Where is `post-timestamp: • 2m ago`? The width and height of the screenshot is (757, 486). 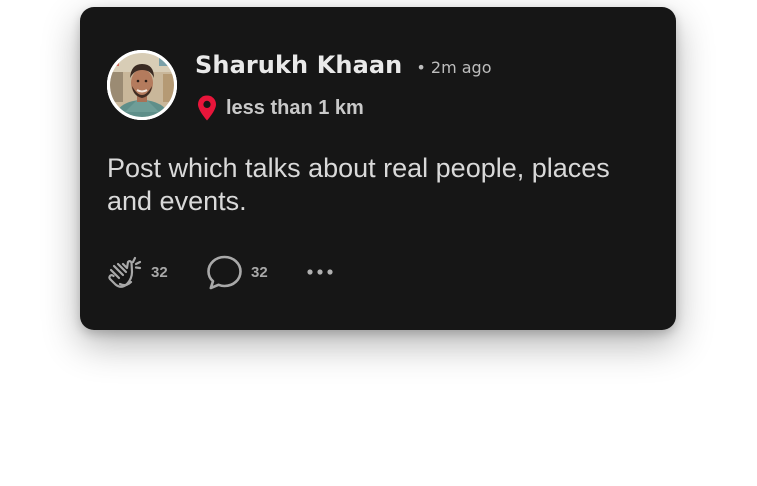
post-timestamp: • 2m ago is located at coordinates (454, 67).